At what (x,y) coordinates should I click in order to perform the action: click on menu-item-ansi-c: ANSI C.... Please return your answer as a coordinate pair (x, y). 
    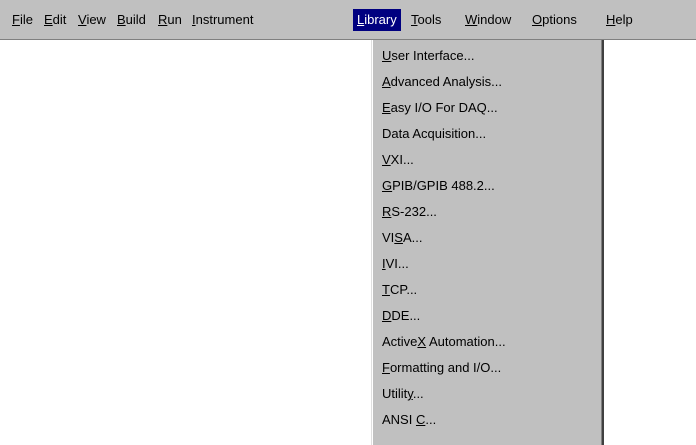
    Looking at the image, I should click on (409, 420).